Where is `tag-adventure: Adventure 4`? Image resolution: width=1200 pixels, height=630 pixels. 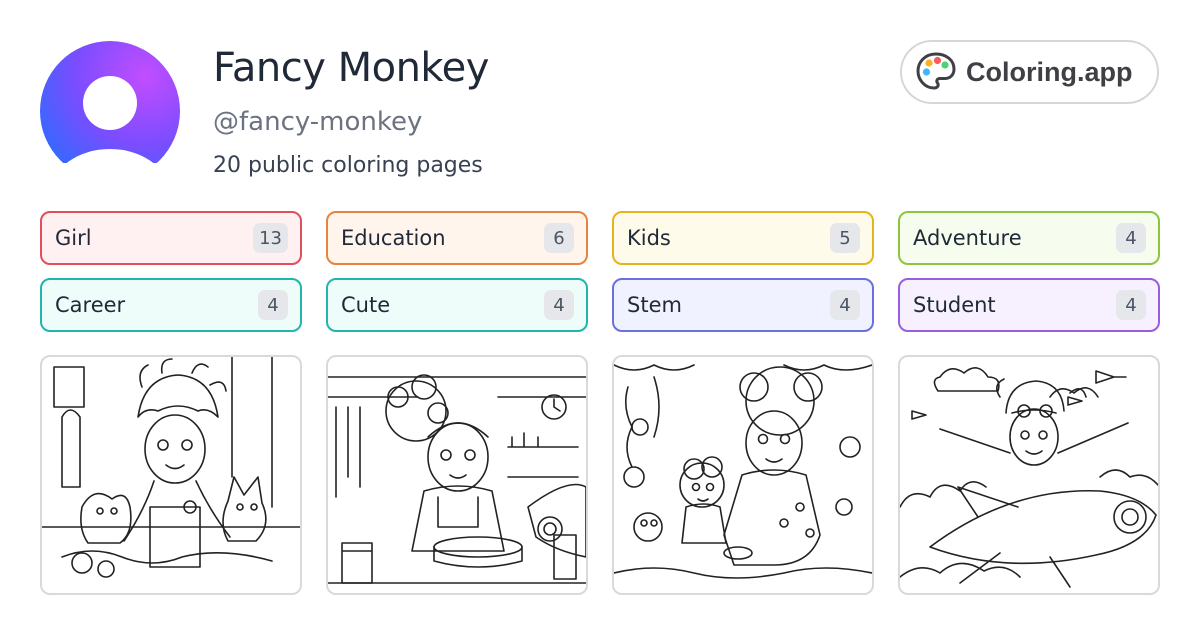
tag-adventure: Adventure 4 is located at coordinates (1029, 238).